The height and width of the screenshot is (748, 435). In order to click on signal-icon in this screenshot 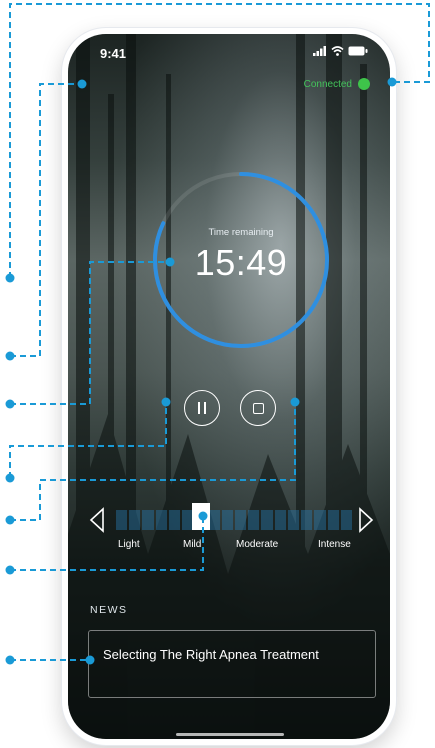, I will do `click(319, 51)`.